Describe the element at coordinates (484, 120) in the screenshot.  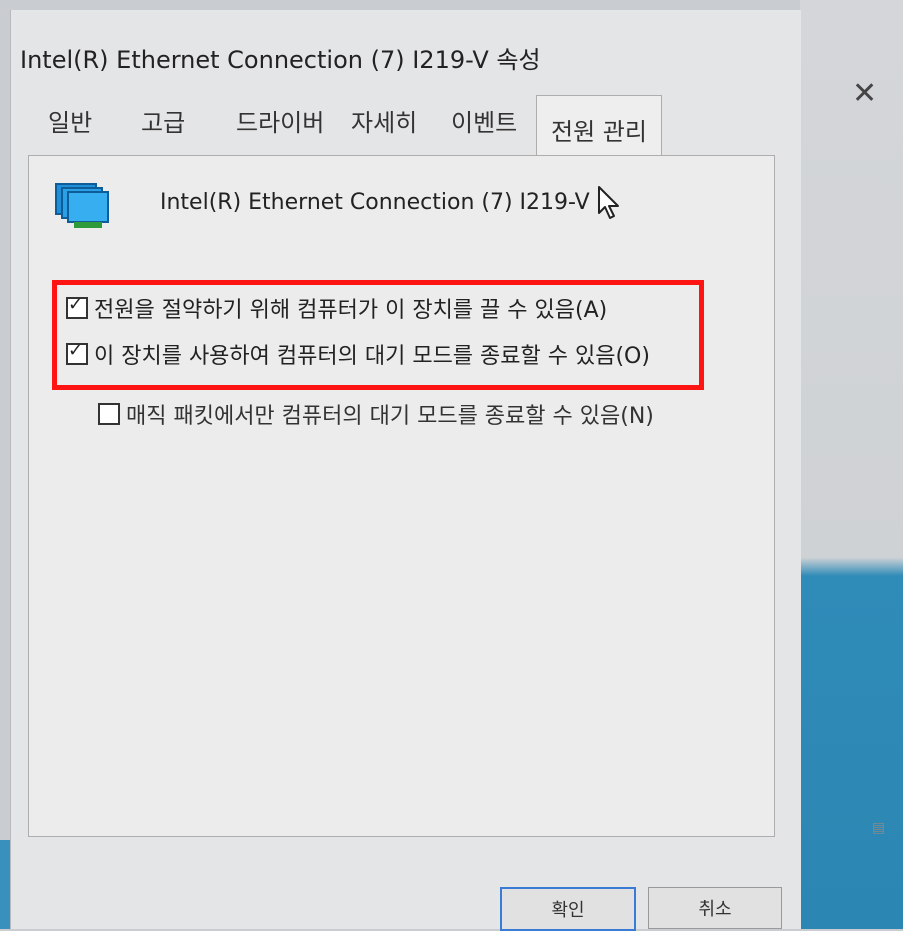
I see `tab-events: 이벤트` at that location.